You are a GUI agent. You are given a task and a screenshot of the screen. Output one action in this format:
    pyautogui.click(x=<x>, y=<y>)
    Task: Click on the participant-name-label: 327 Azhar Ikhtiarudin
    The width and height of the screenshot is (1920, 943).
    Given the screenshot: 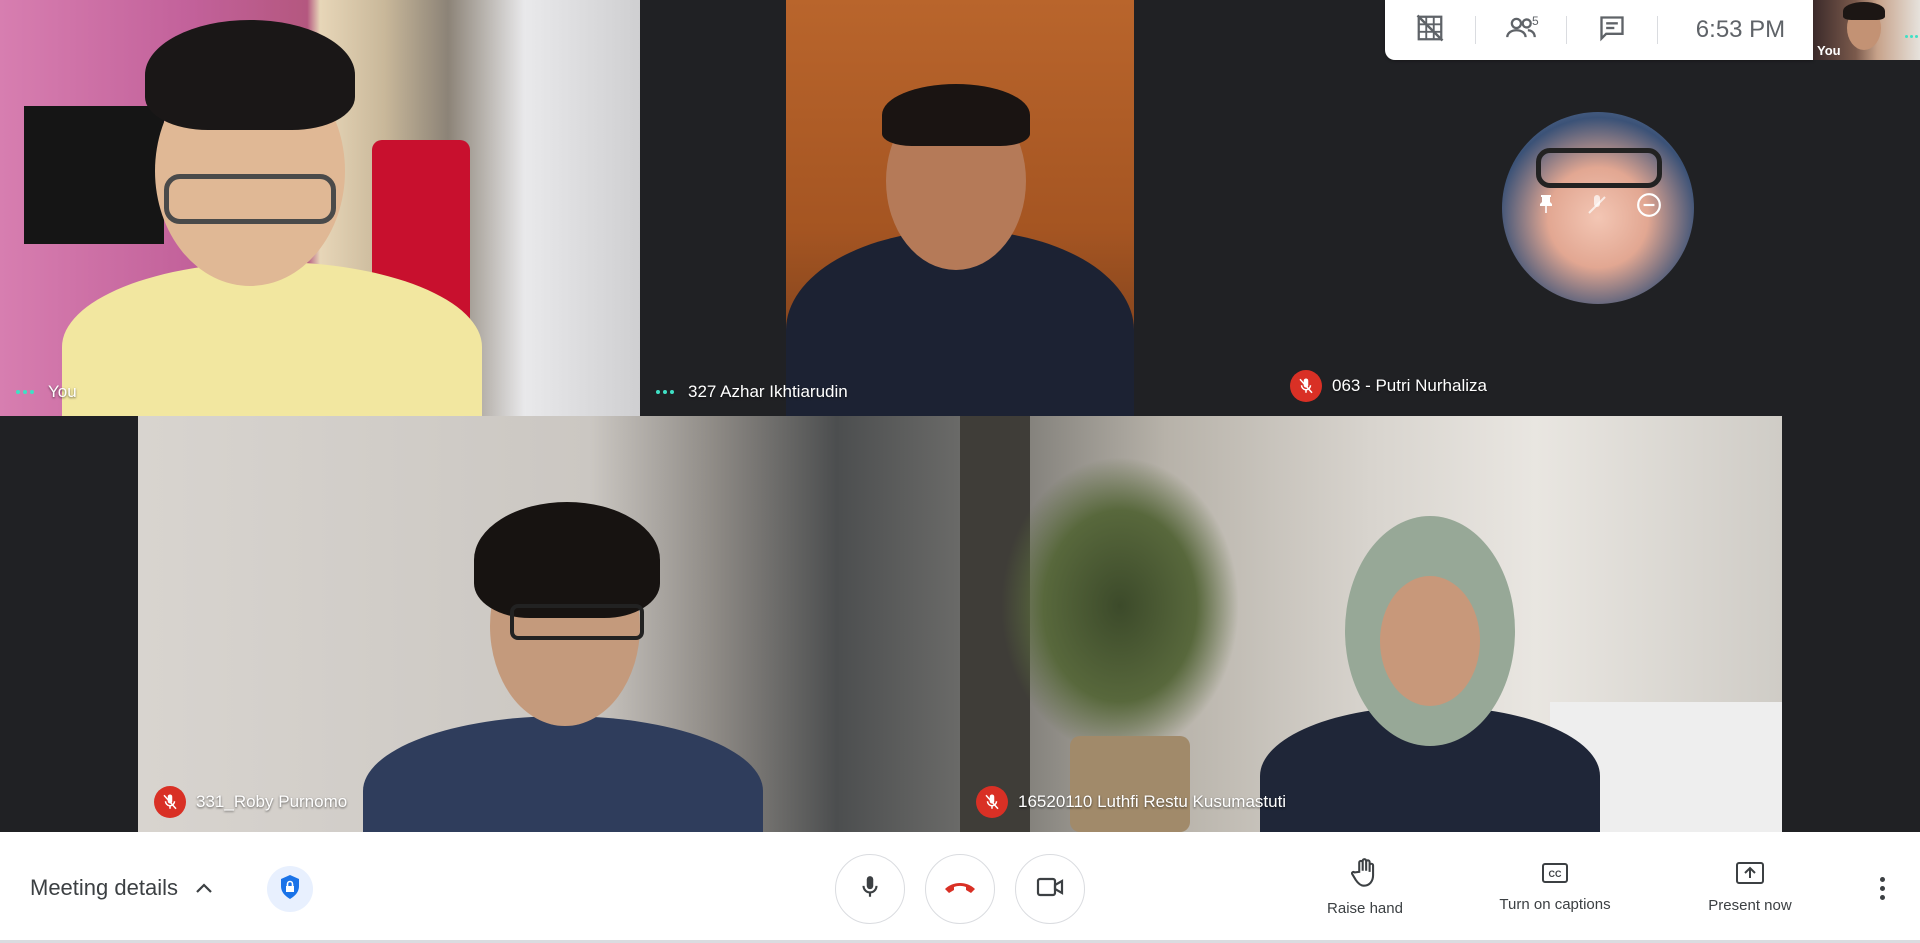 What is the action you would take?
    pyautogui.click(x=768, y=391)
    